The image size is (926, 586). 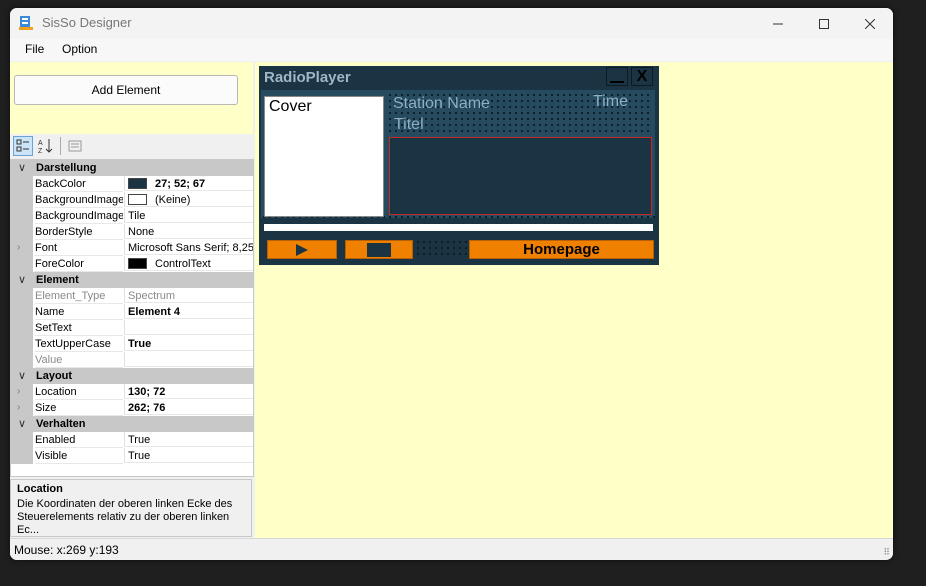 I want to click on title-bar: SisSo Designer, so click(x=451, y=23).